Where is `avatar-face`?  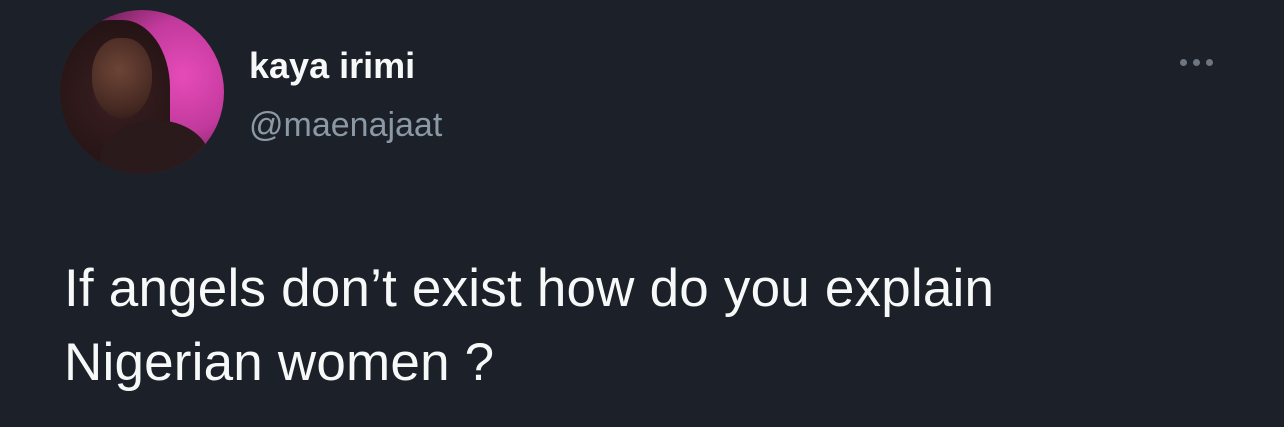 avatar-face is located at coordinates (122, 78).